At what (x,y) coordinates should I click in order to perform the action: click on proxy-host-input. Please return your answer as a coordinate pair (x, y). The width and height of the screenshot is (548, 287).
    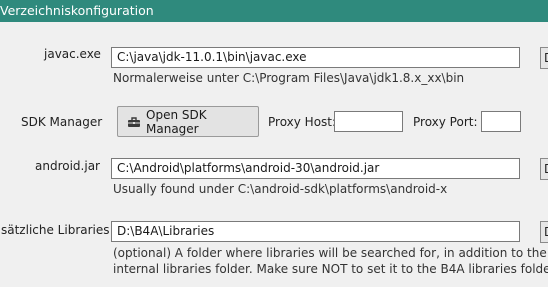
    Looking at the image, I should click on (368, 121).